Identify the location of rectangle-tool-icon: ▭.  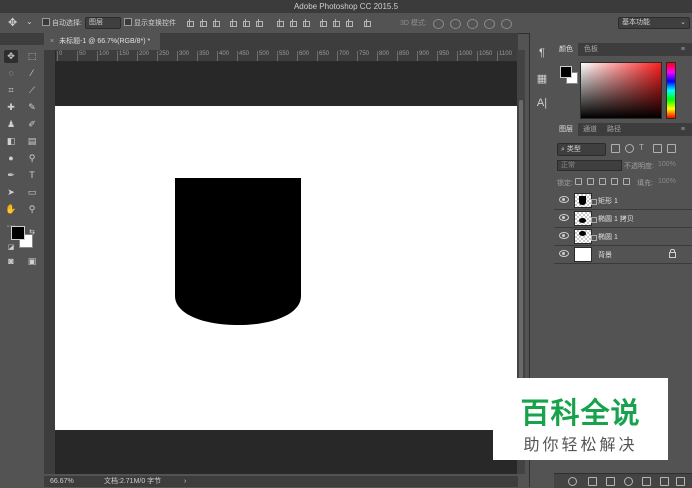
(32, 192).